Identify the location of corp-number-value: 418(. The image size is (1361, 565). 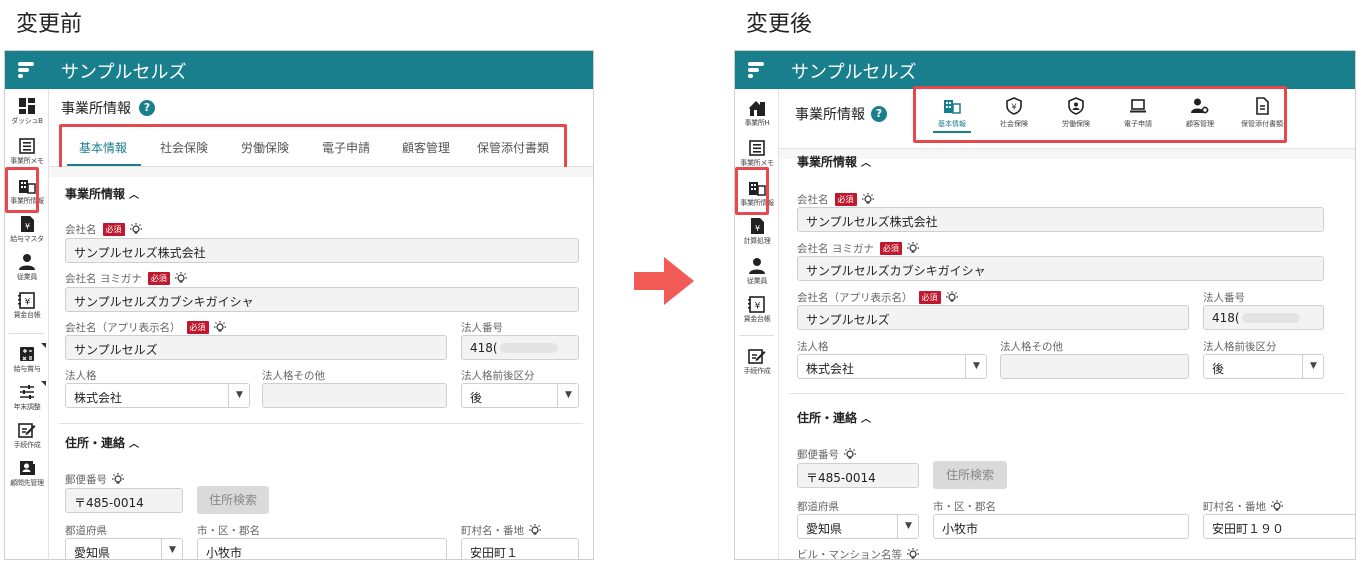
(484, 348).